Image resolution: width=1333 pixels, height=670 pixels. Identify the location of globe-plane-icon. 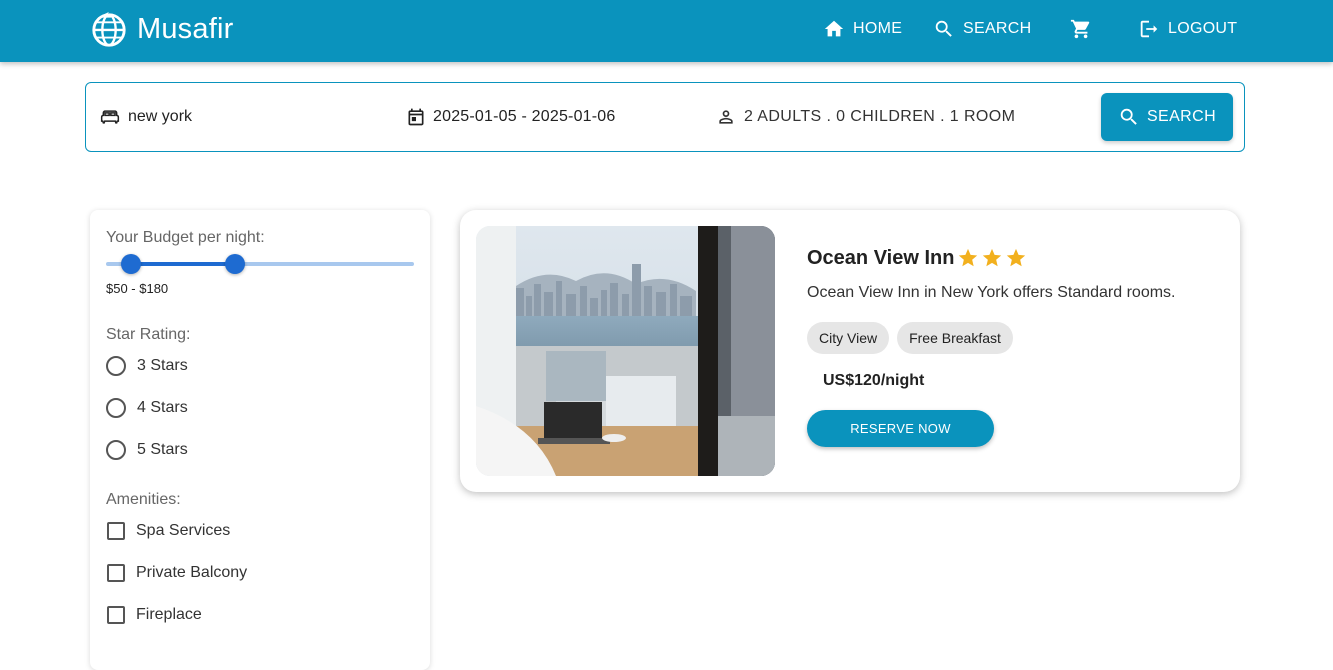
(109, 29).